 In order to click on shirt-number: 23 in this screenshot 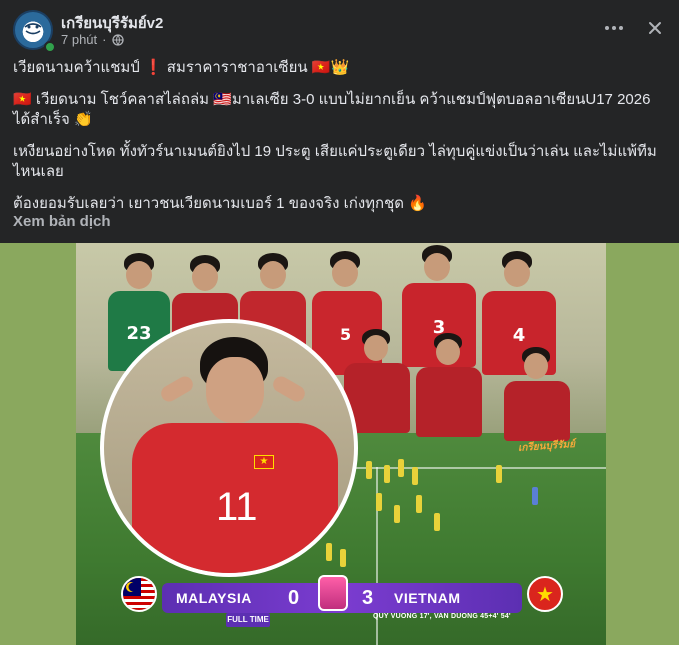, I will do `click(139, 333)`.